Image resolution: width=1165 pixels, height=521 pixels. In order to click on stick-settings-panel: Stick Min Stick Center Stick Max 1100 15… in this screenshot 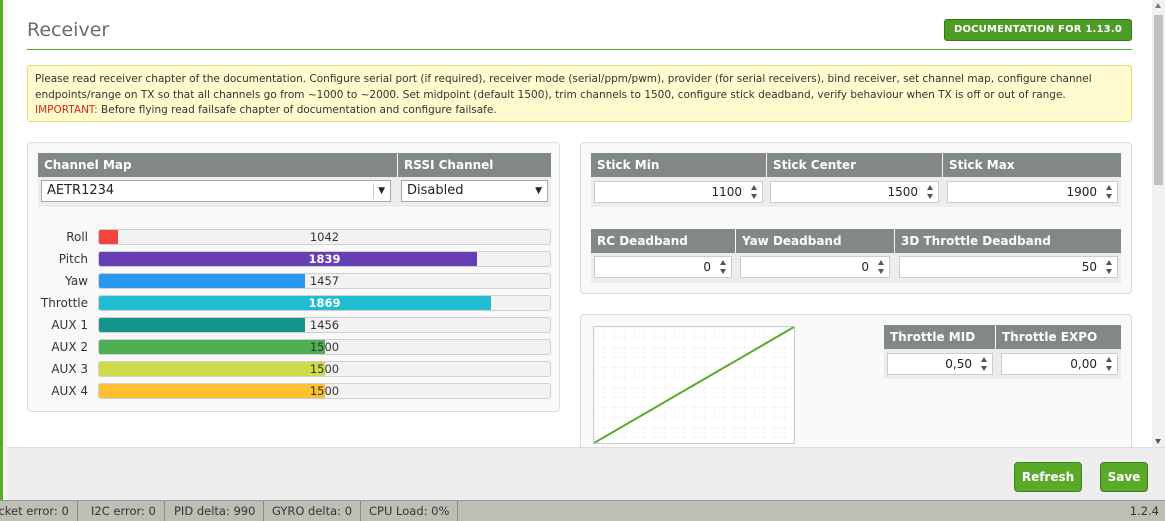, I will do `click(856, 218)`.